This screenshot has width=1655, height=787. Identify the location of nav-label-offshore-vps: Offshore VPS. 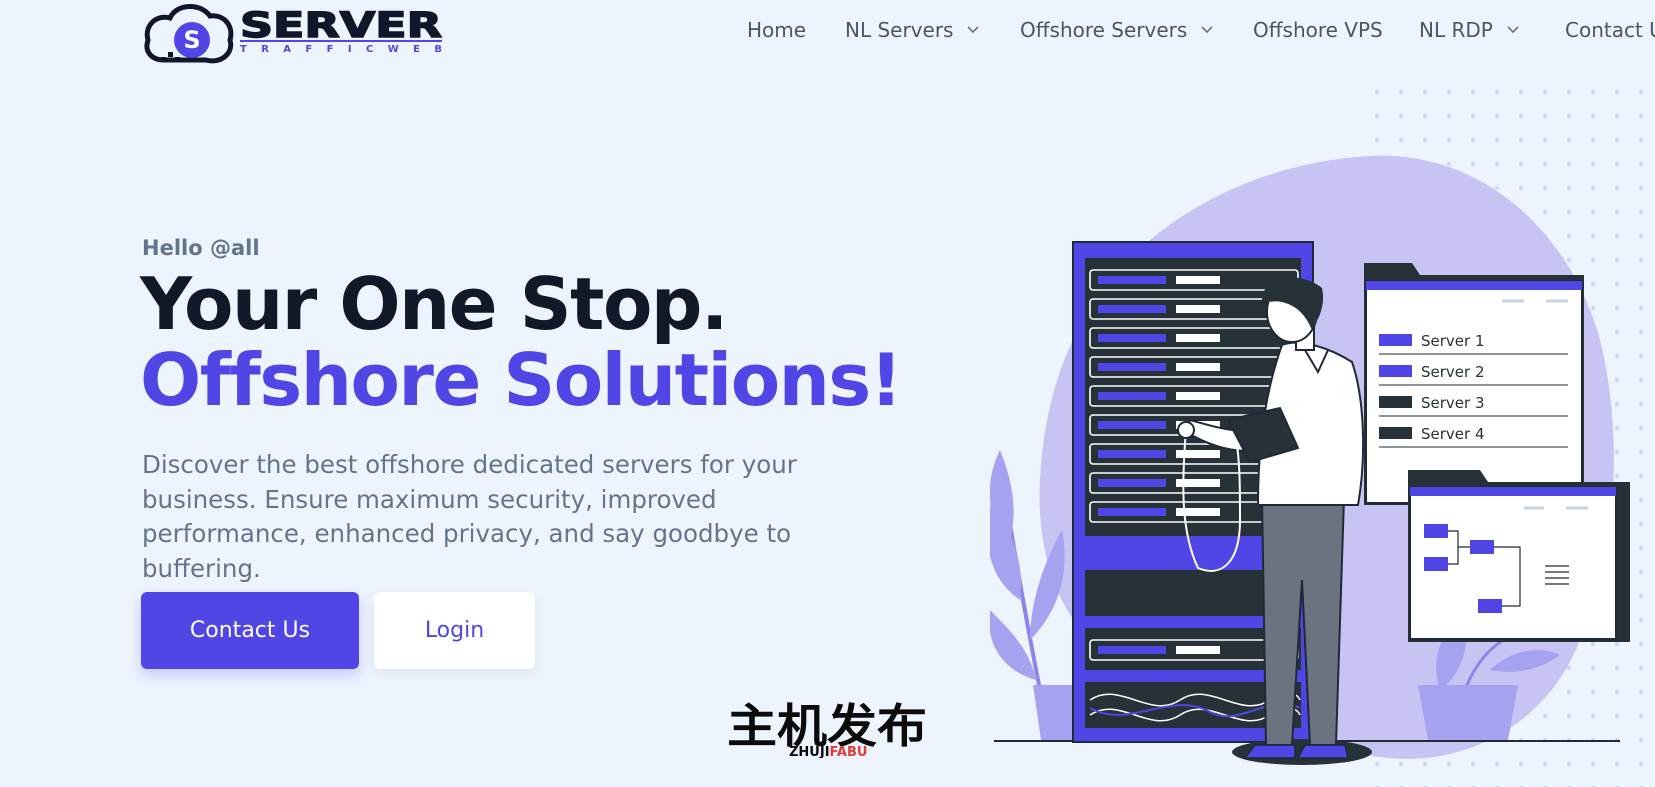
(1318, 30).